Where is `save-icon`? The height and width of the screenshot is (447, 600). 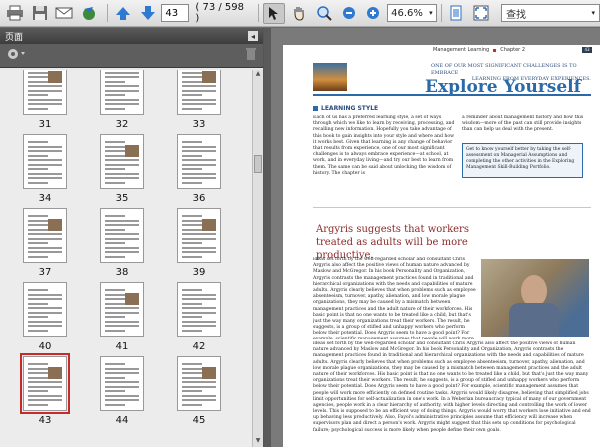
save-icon is located at coordinates (40, 13).